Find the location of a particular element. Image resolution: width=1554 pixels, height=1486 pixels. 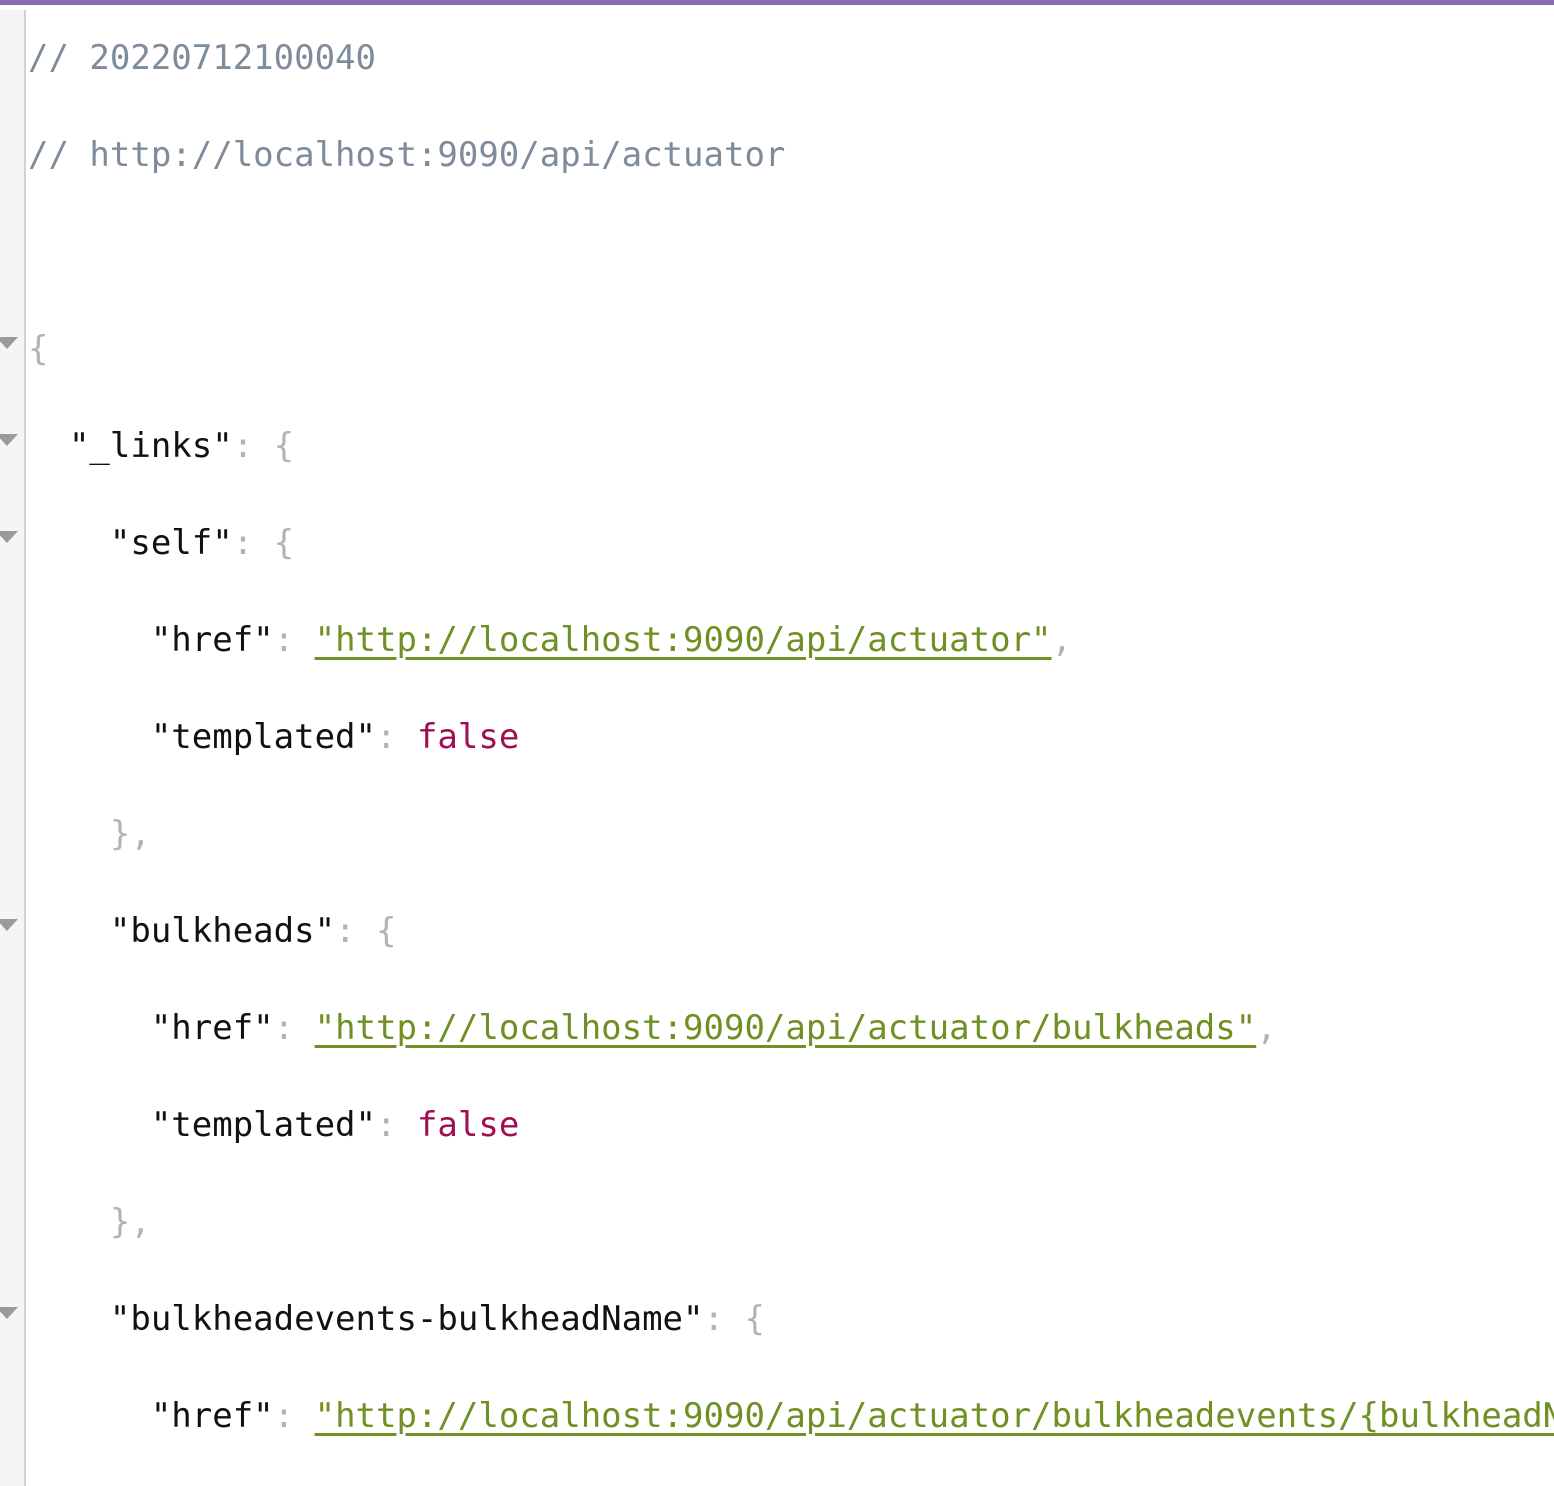

comment-text: // 20220712100040 is located at coordinates (202, 58).